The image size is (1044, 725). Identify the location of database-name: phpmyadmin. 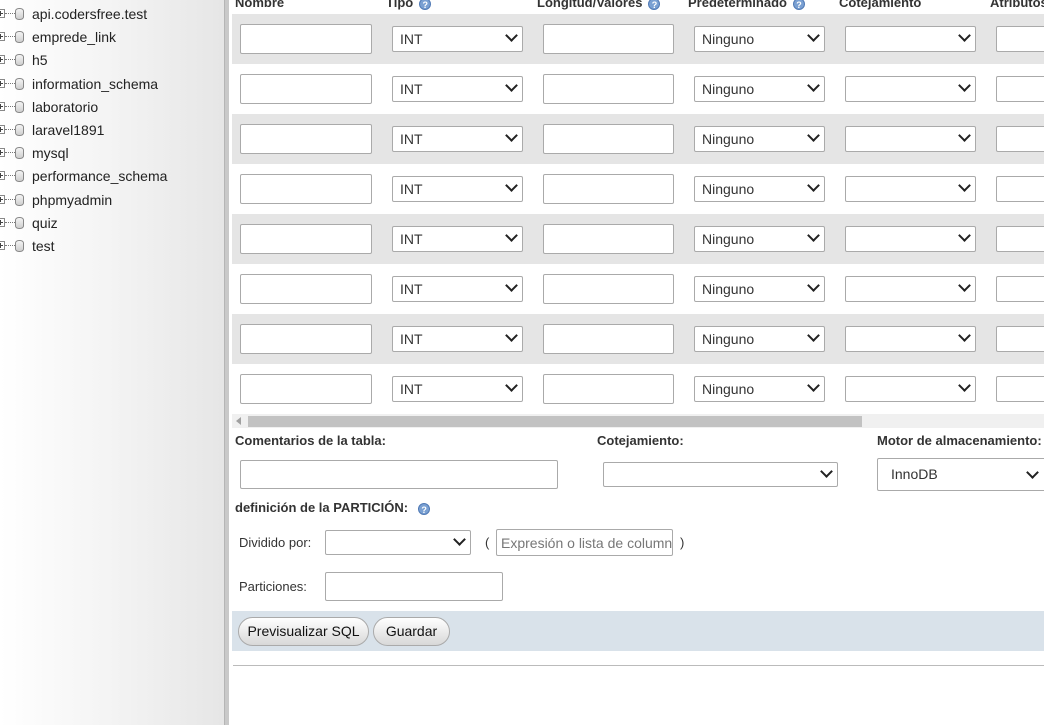
(72, 200).